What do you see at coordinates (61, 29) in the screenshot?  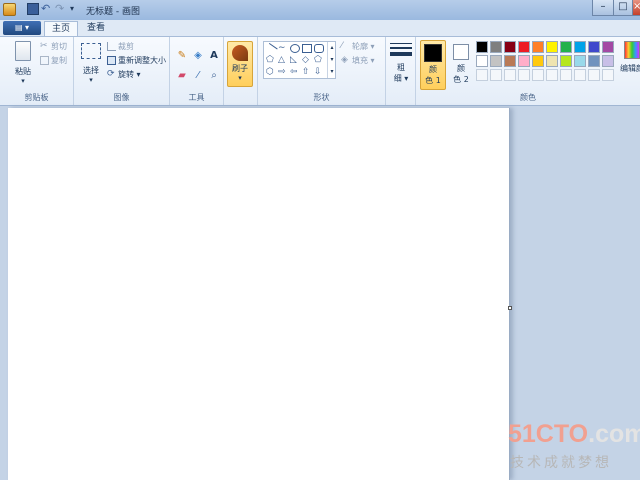 I see `tab-home: 主页` at bounding box center [61, 29].